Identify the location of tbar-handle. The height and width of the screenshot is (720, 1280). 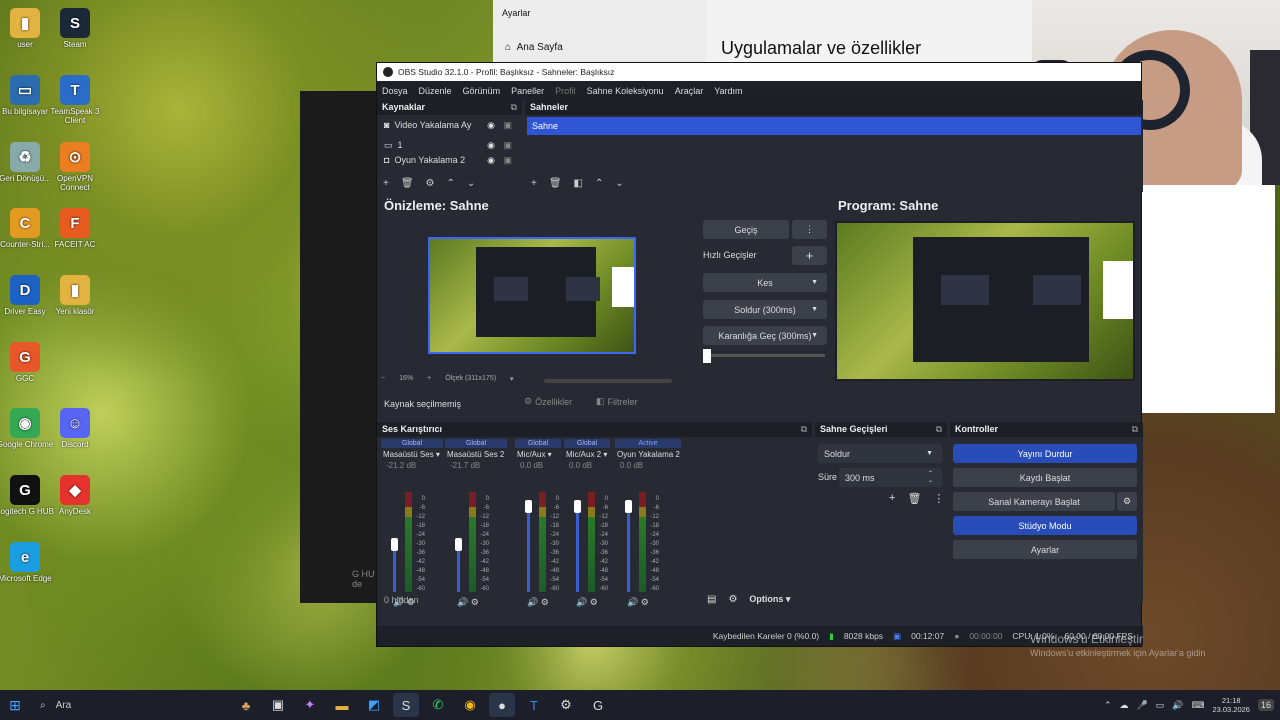
(707, 356).